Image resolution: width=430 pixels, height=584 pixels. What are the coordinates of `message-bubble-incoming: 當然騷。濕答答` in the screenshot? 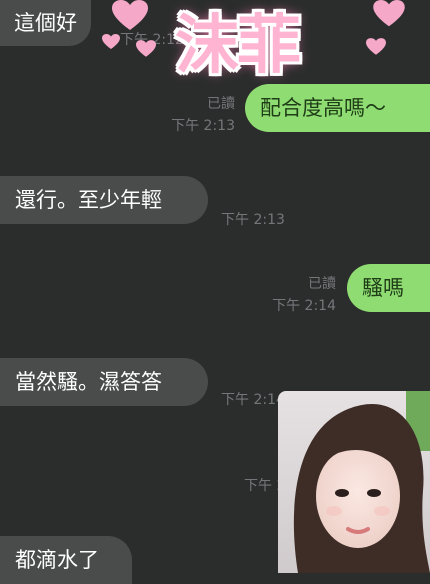 It's located at (104, 382).